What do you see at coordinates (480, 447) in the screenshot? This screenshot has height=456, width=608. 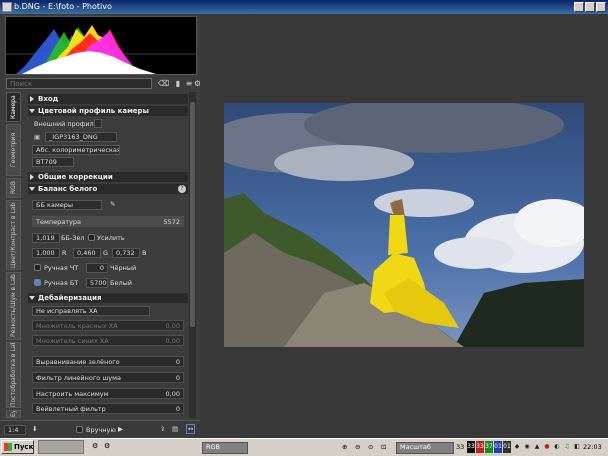 I see `tray-33-b: 33` at bounding box center [480, 447].